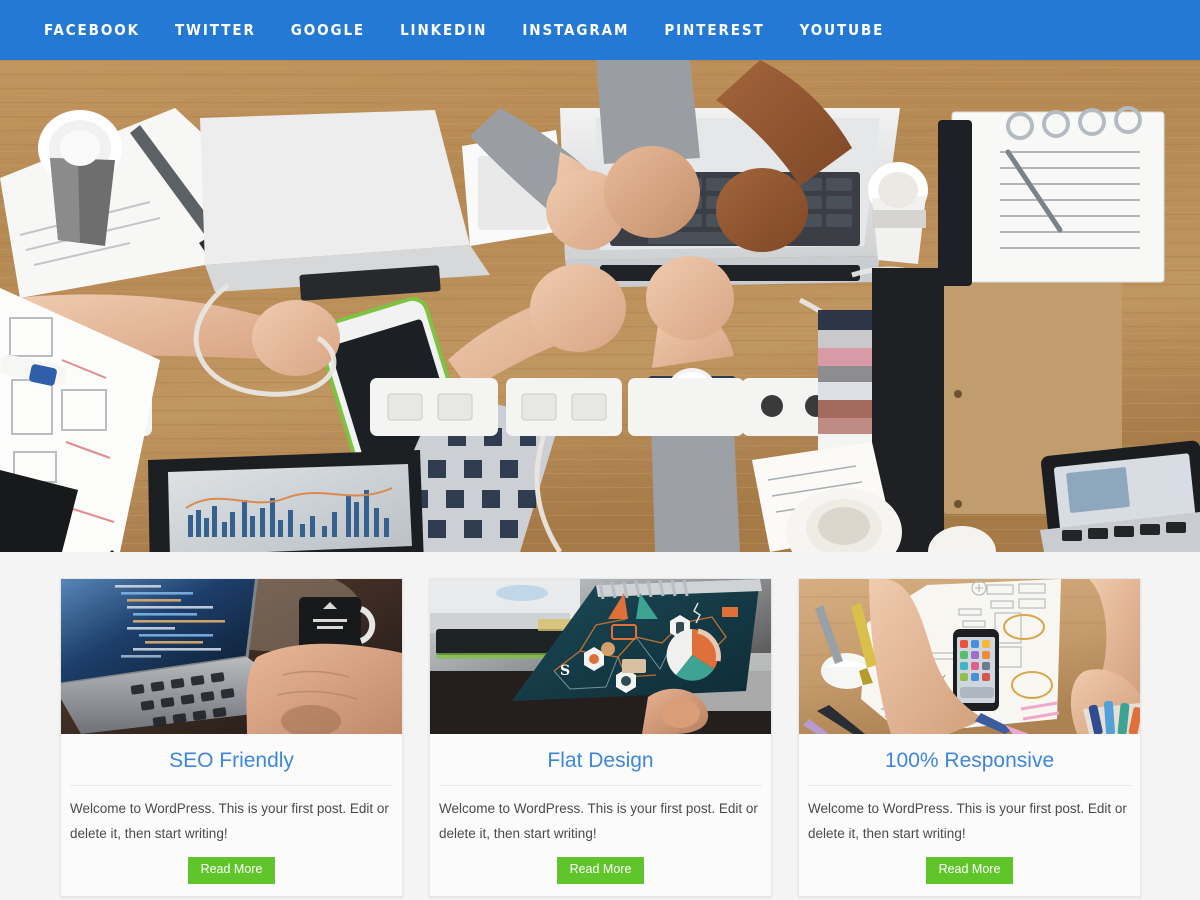 This screenshot has height=900, width=1200. I want to click on post-thumbnail-seo-friendly, so click(231, 656).